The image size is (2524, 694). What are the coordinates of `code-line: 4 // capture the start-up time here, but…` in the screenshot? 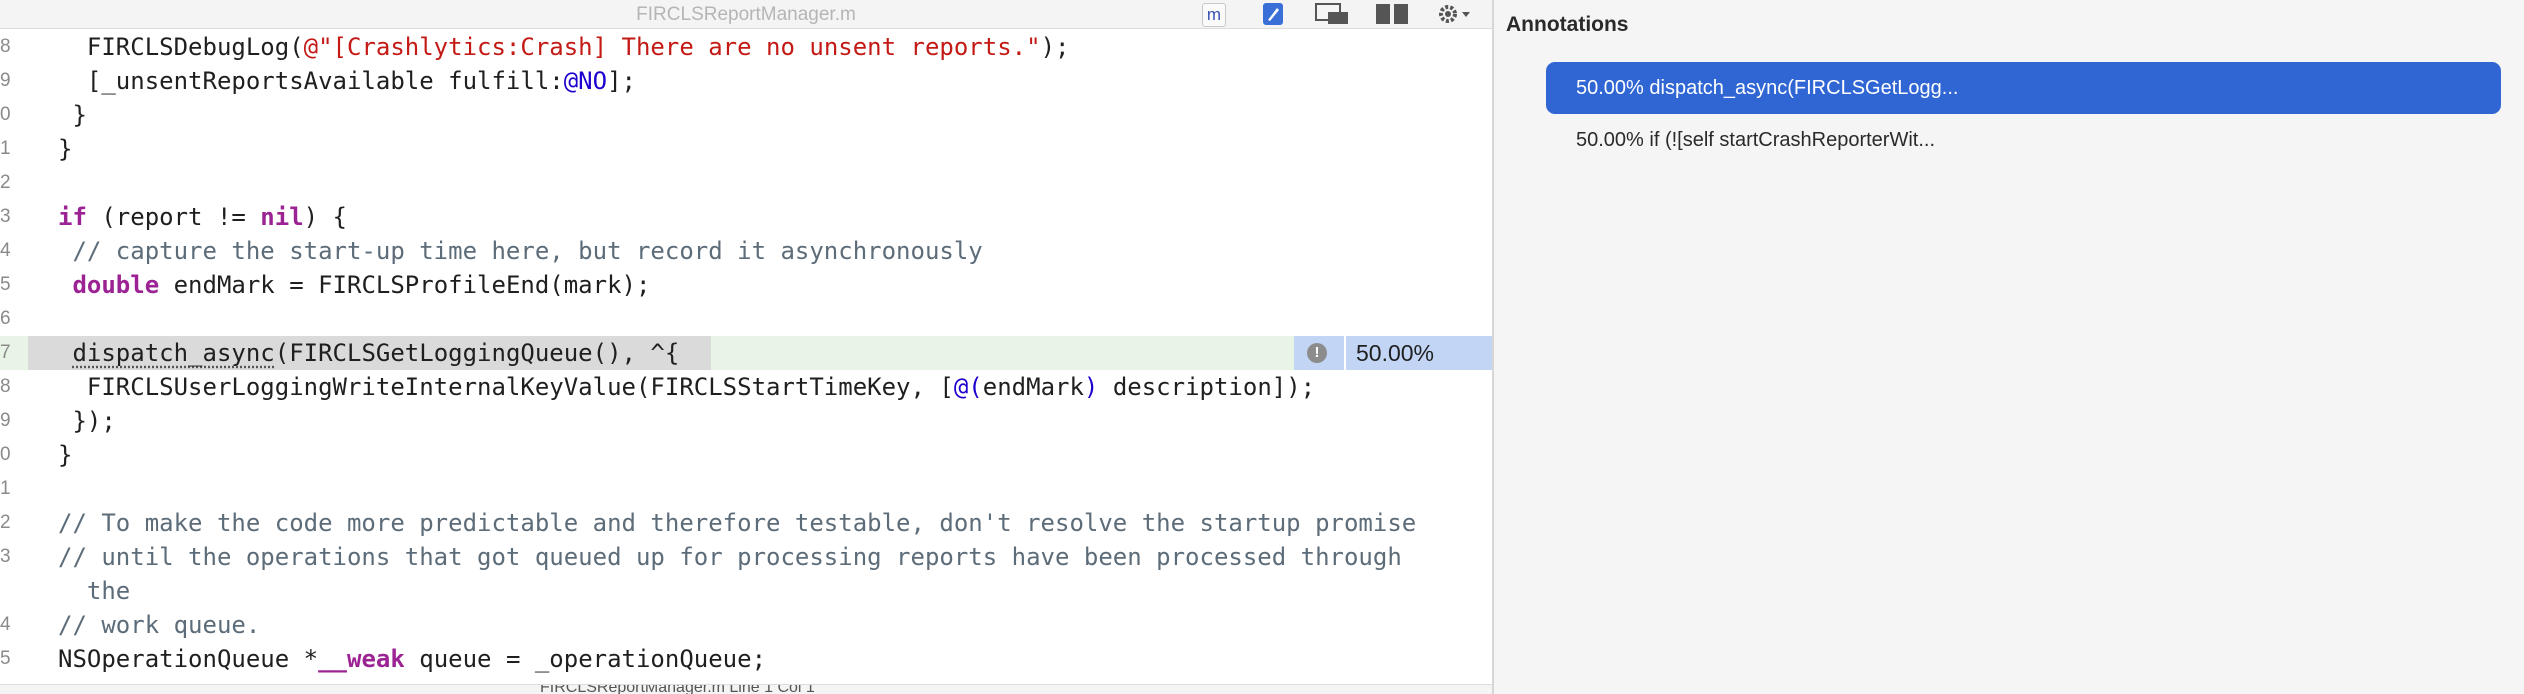 It's located at (746, 251).